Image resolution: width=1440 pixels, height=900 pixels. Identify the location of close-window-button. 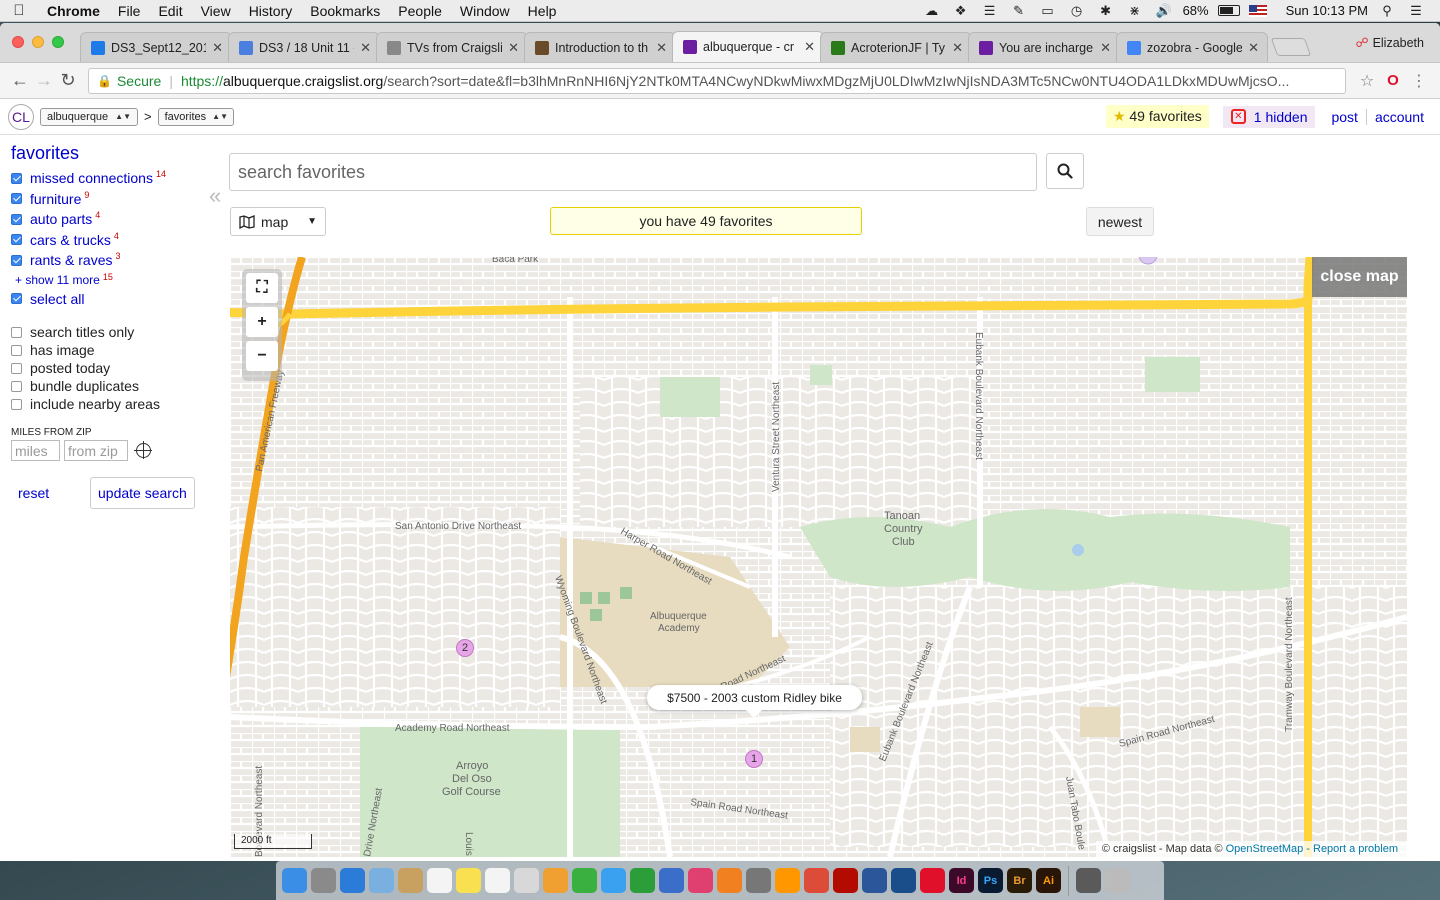
(18, 42).